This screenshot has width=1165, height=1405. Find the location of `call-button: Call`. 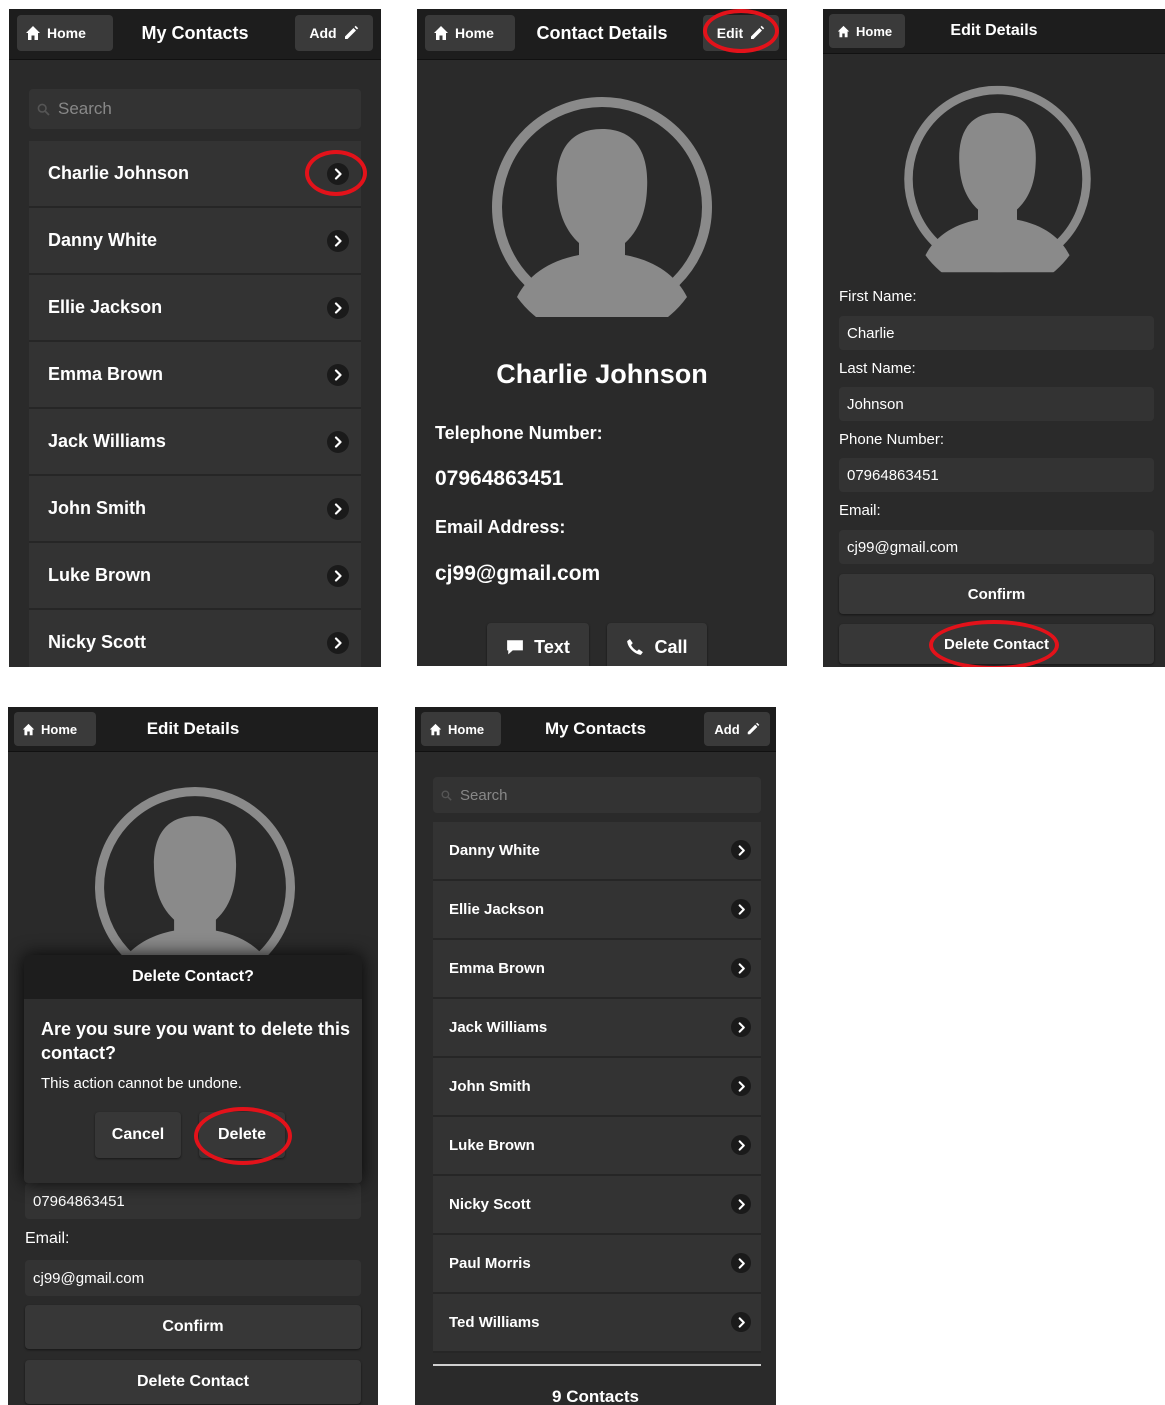

call-button: Call is located at coordinates (657, 644).